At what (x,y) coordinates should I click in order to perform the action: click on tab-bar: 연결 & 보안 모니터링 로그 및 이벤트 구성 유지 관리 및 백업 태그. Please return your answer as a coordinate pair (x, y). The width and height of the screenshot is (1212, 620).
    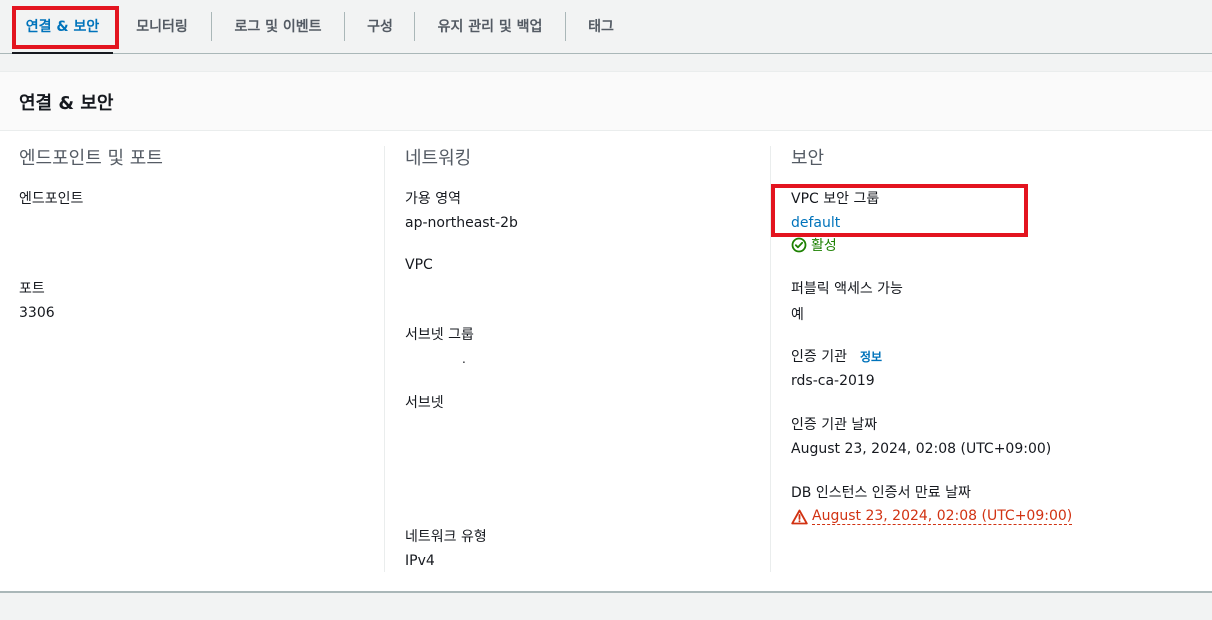
    Looking at the image, I should click on (606, 27).